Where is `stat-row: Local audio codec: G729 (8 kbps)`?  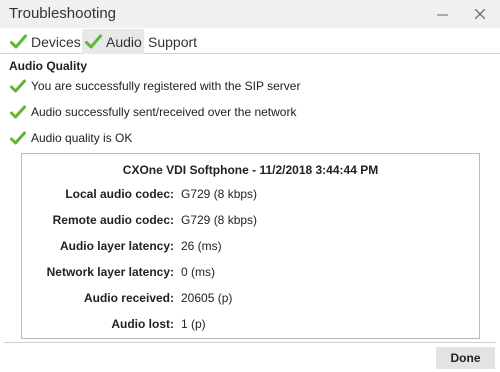
stat-row: Local audio codec: G729 (8 kbps) is located at coordinates (250, 195).